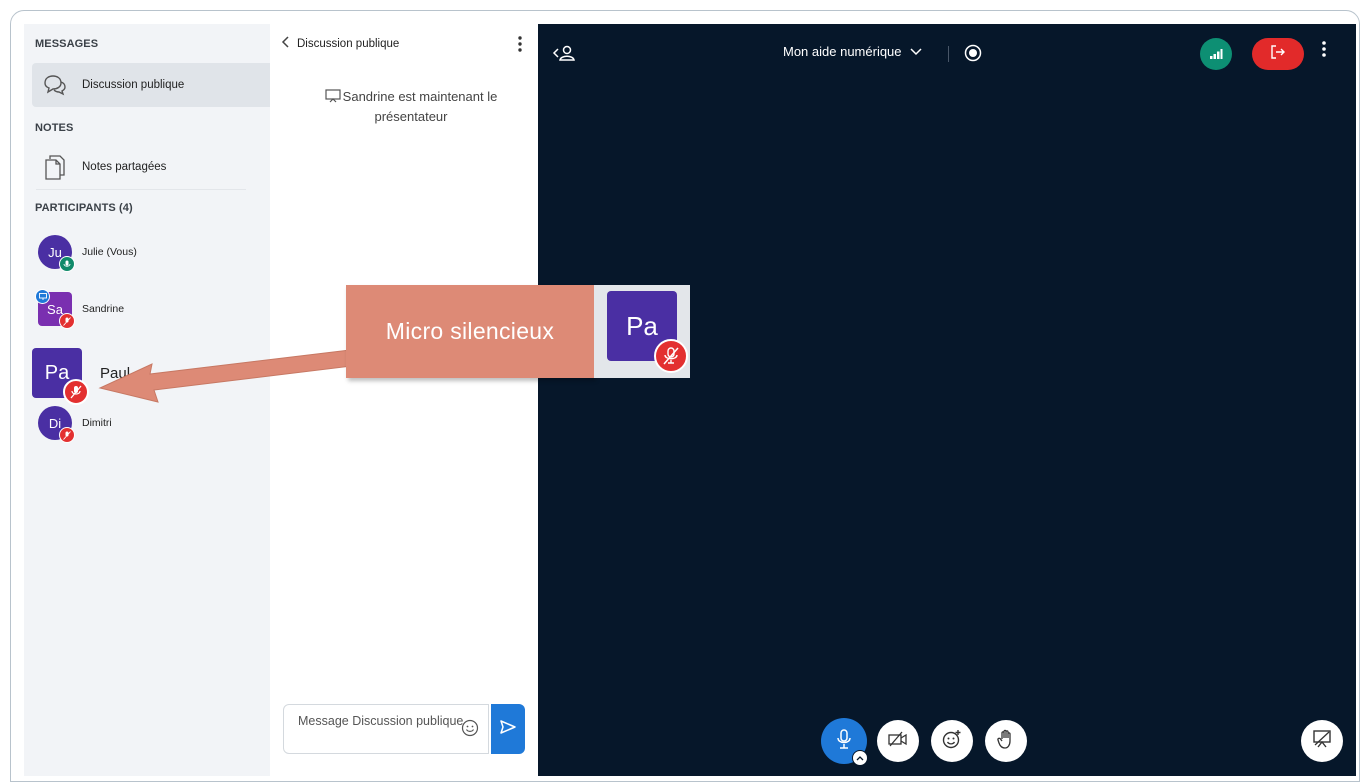 Image resolution: width=1360 pixels, height=782 pixels. What do you see at coordinates (115, 373) in the screenshot?
I see `participant-name: Paul` at bounding box center [115, 373].